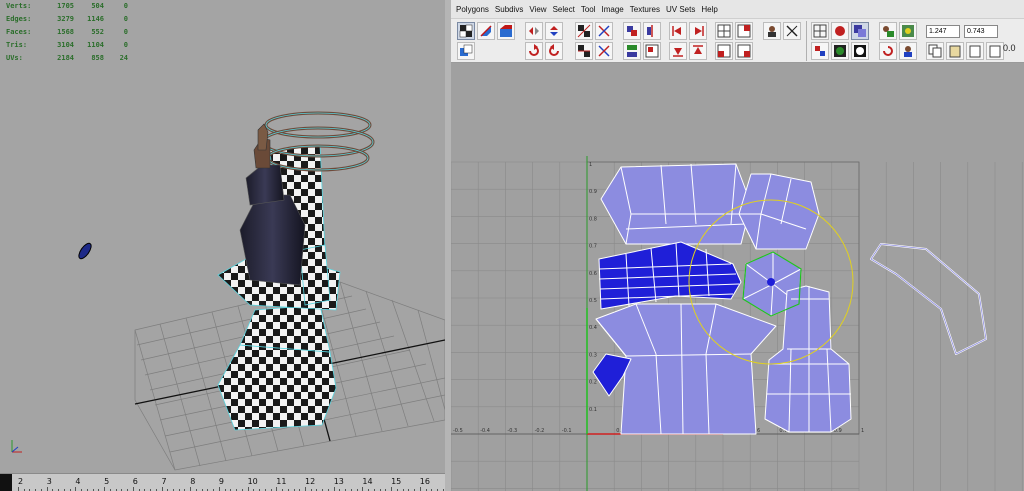  Describe the element at coordinates (908, 51) in the screenshot. I see `user-view-icon` at that location.